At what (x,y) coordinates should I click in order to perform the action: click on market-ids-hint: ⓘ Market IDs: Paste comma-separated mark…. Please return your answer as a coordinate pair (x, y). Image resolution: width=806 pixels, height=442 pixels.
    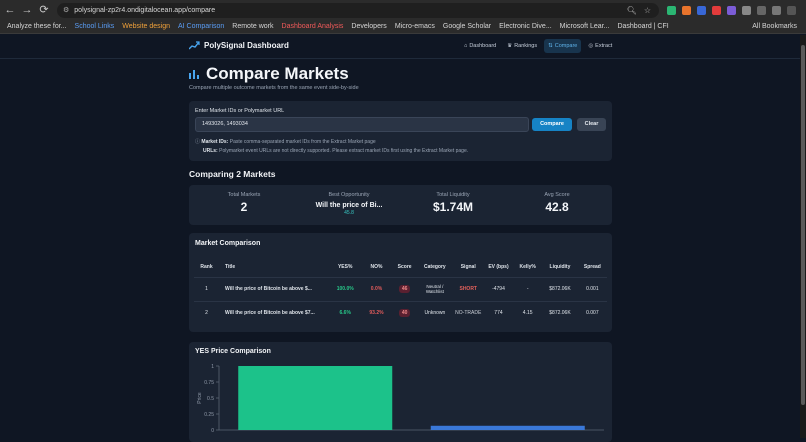
    Looking at the image, I should click on (285, 141).